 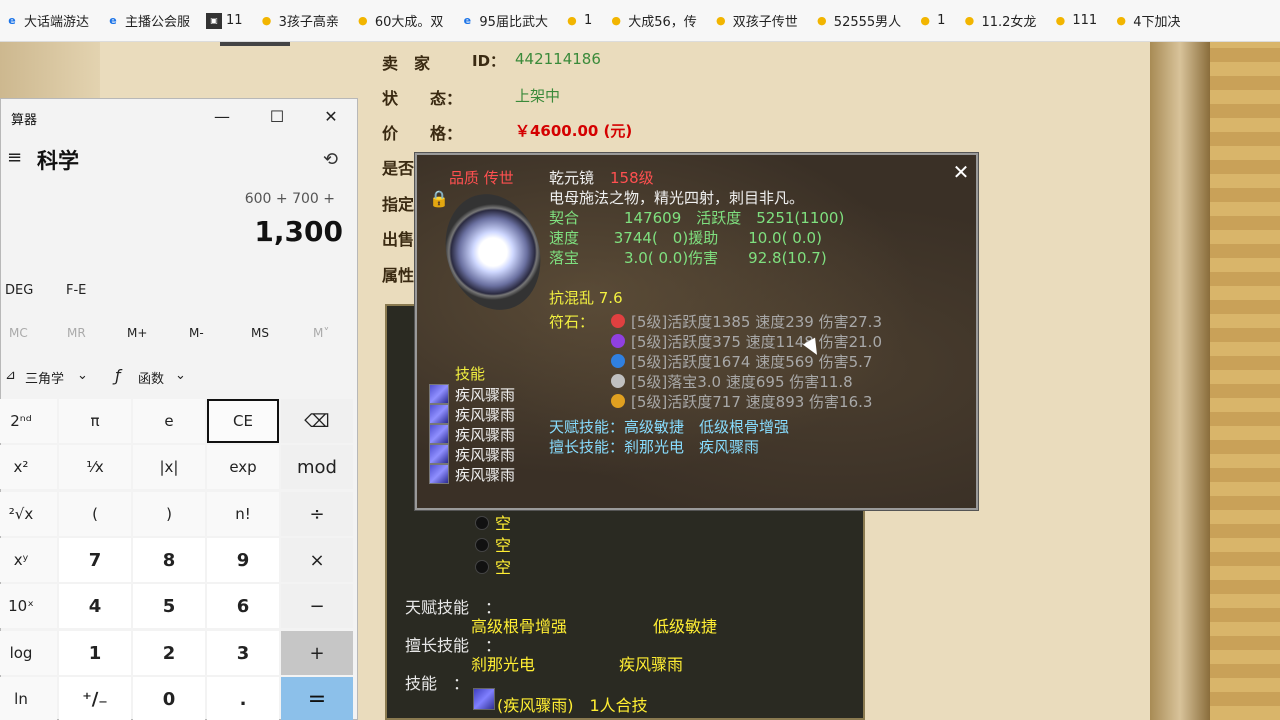 What do you see at coordinates (28, 514) in the screenshot?
I see `calc-key: ²√x` at bounding box center [28, 514].